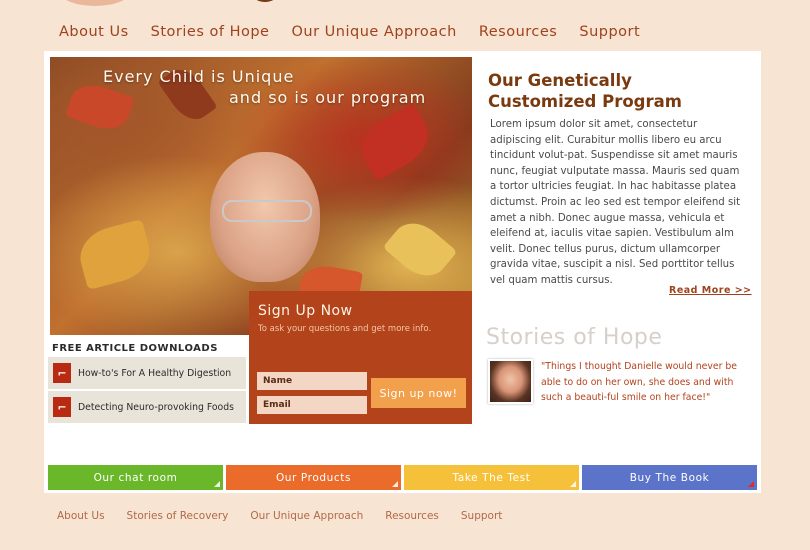  I want to click on footer-unique-approach: Our Unique Approach, so click(306, 516).